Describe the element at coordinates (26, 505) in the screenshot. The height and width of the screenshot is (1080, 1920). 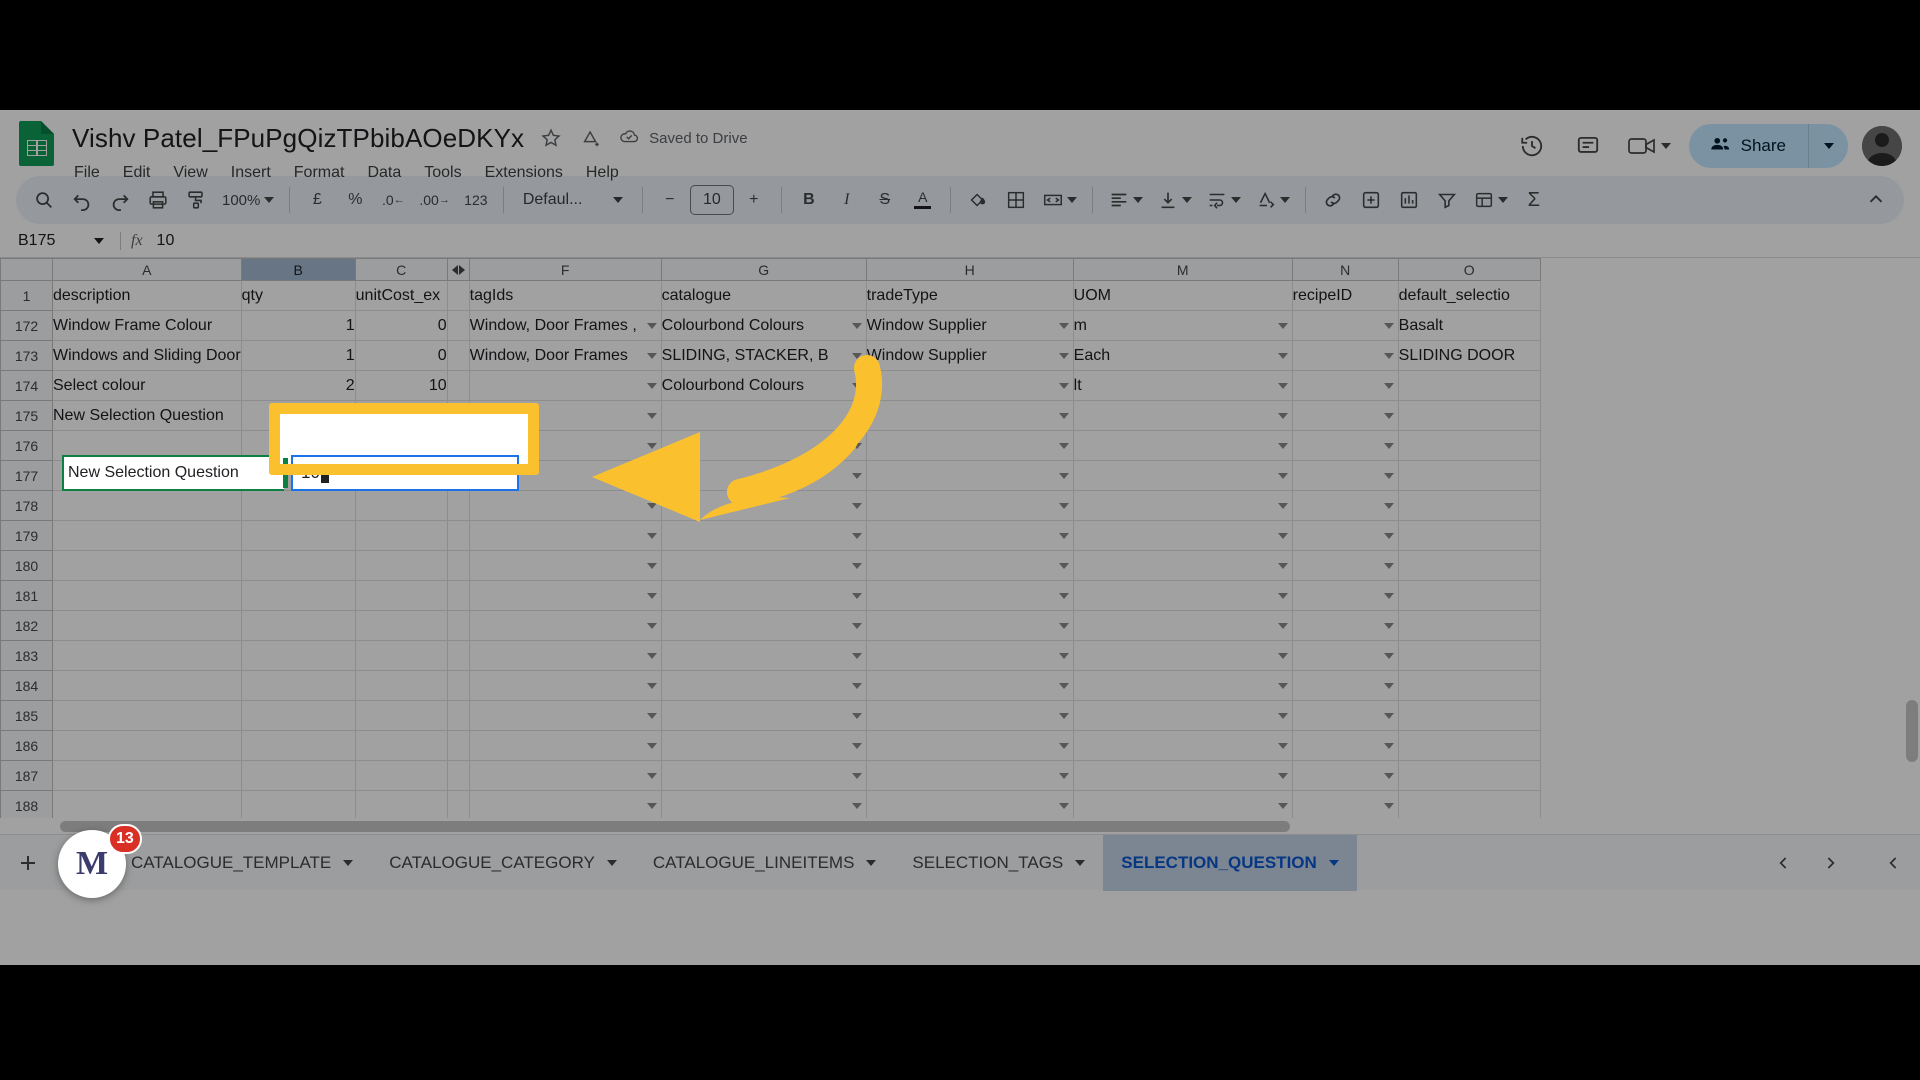
I see `row-header: 178` at that location.